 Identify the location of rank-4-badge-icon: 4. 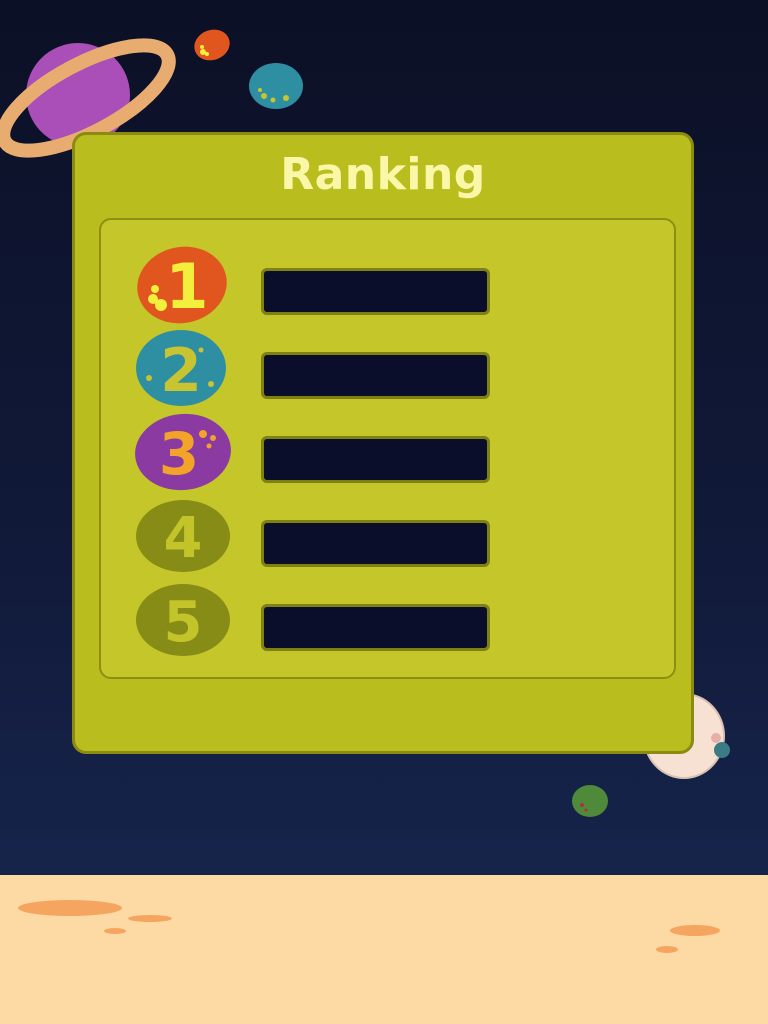
(183, 536).